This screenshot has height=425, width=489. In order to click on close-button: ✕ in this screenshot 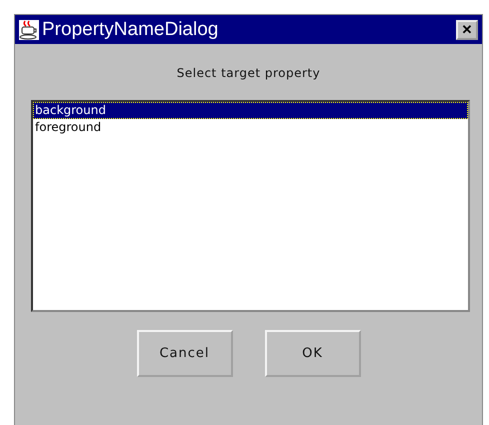, I will do `click(467, 30)`.